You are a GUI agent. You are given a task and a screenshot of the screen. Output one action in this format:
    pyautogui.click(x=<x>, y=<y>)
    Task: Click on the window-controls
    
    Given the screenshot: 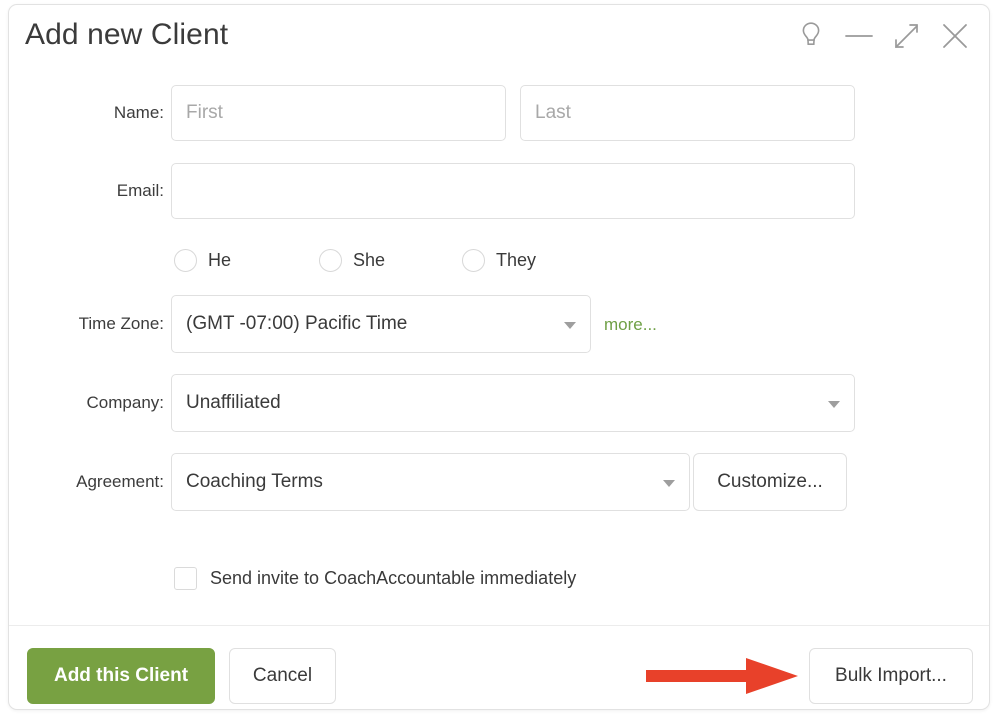 What is the action you would take?
    pyautogui.click(x=883, y=36)
    